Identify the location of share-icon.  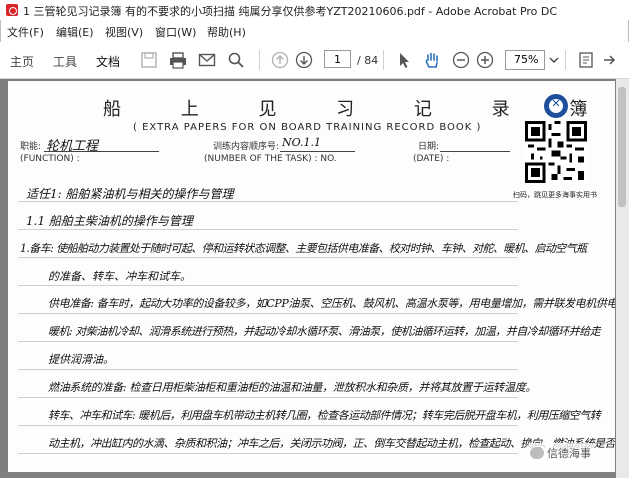
(609, 60).